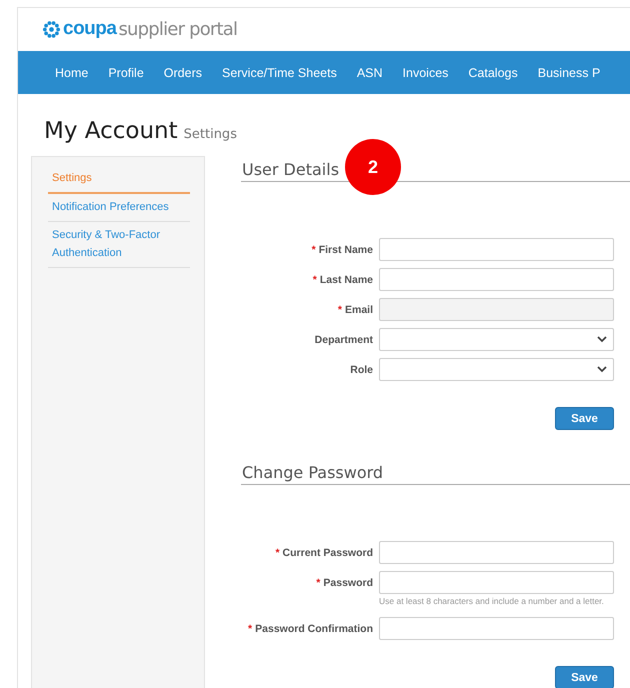 The height and width of the screenshot is (688, 630). What do you see at coordinates (210, 134) in the screenshot?
I see `page-subtitle: Settings` at bounding box center [210, 134].